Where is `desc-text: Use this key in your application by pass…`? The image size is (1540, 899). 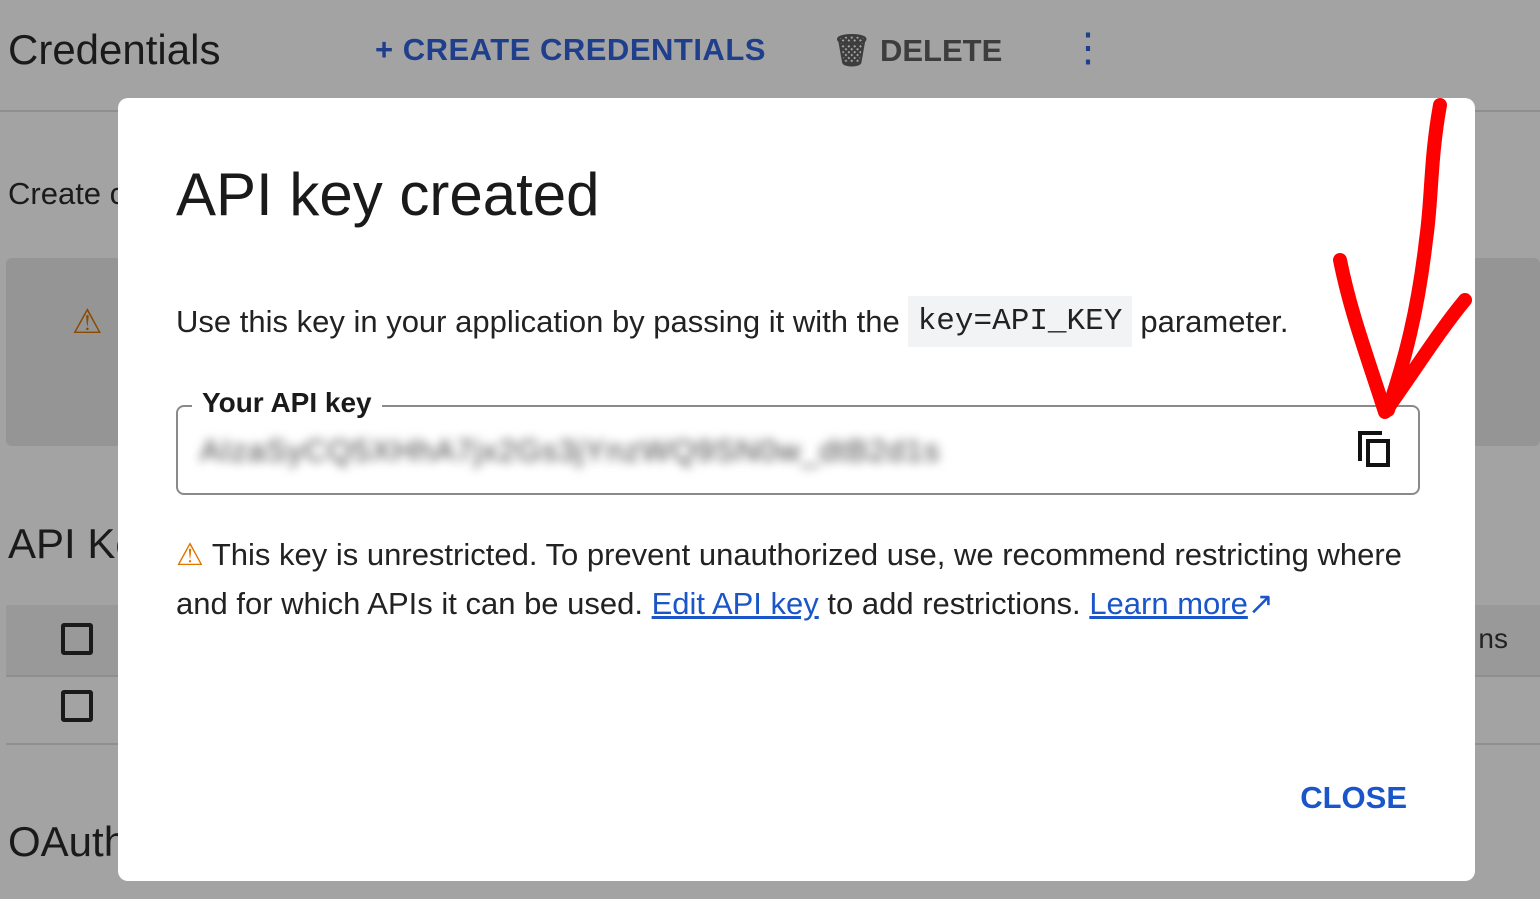
desc-text: Use this key in your application by pass… is located at coordinates (538, 321).